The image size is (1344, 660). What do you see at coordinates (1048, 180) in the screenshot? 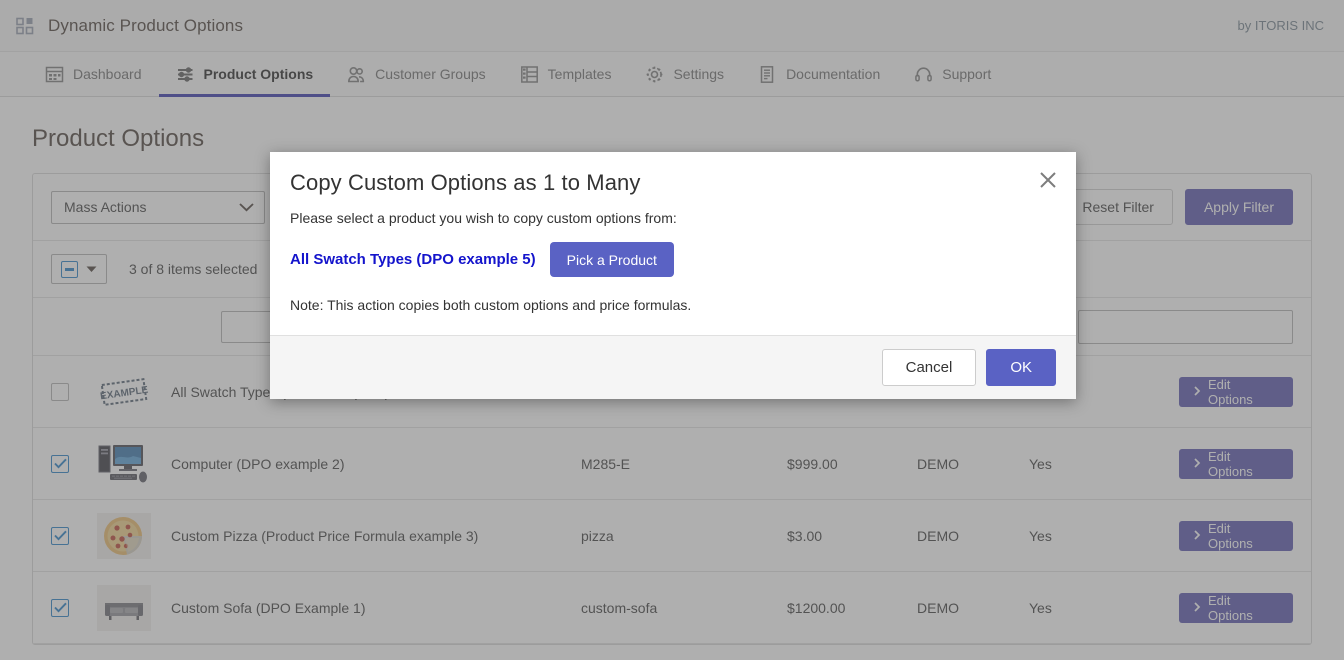
I see `close-icon` at bounding box center [1048, 180].